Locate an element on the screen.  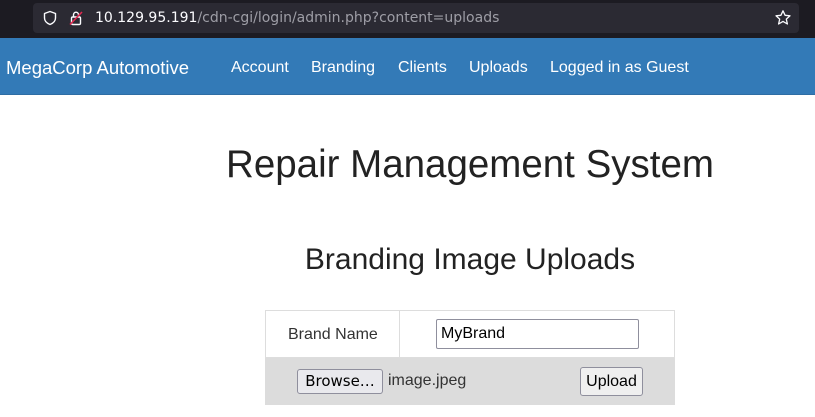
brand-name-row: Brand Name is located at coordinates (470, 334).